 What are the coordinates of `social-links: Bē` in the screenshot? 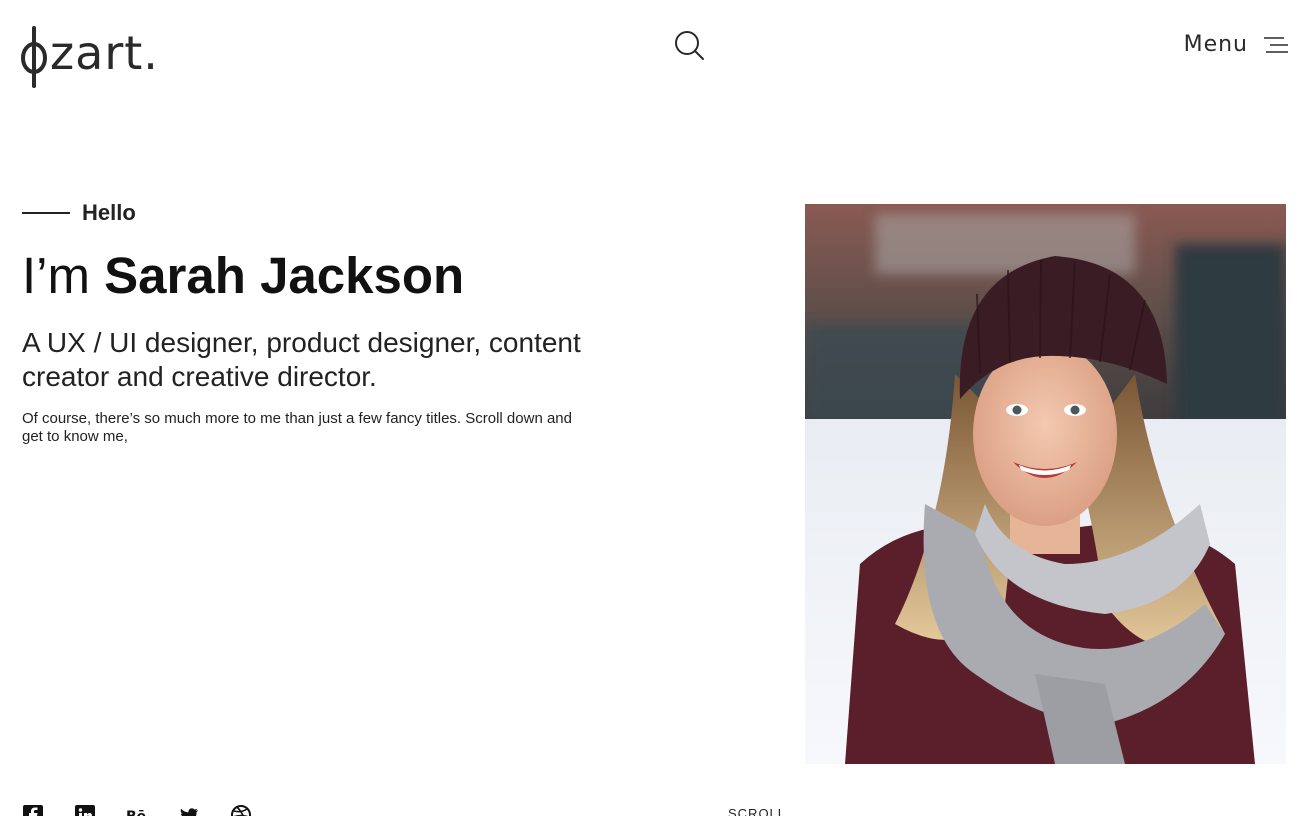 It's located at (137, 810).